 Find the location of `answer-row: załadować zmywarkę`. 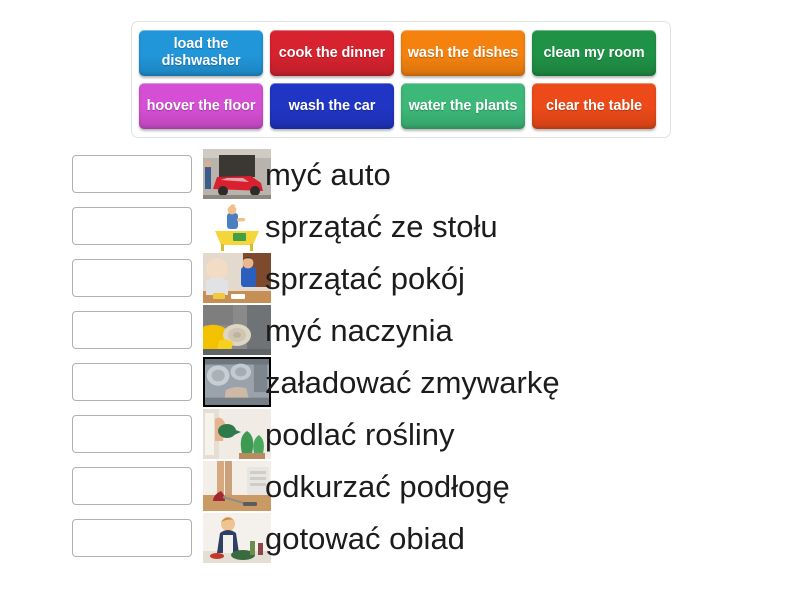

answer-row: załadować zmywarkę is located at coordinates (400, 382).